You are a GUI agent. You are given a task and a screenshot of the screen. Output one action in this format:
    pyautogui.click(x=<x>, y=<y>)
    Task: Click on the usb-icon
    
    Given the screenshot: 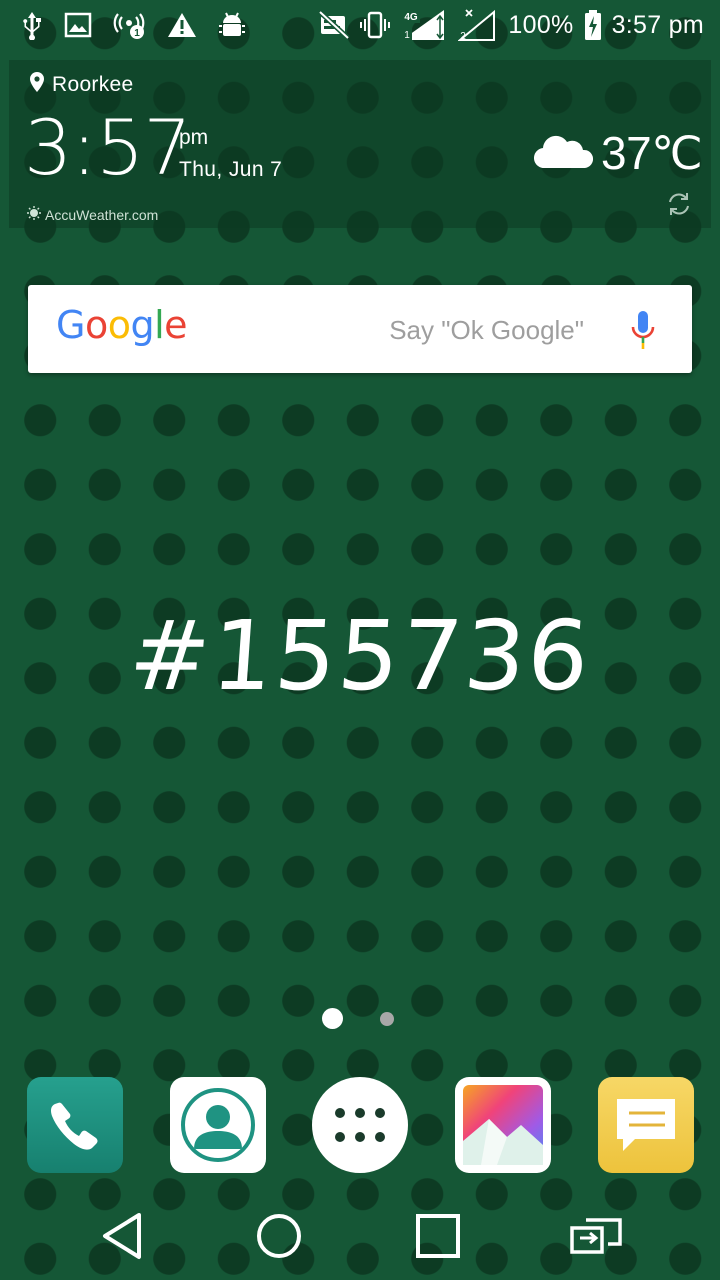 What is the action you would take?
    pyautogui.click(x=32, y=25)
    